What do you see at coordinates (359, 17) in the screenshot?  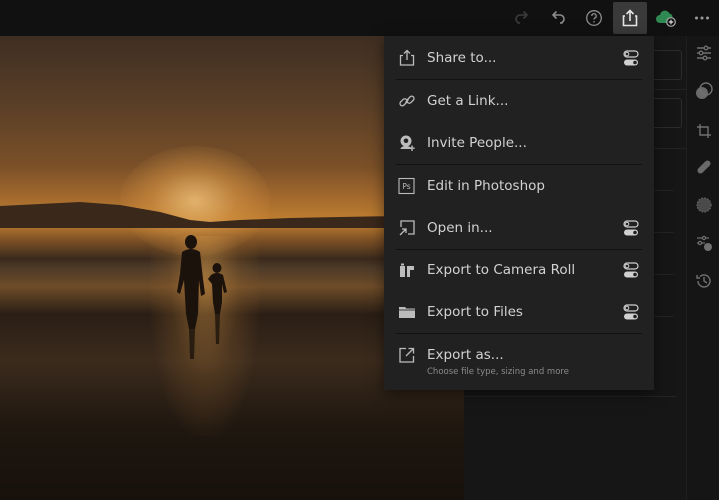 I see `top-bar` at bounding box center [359, 17].